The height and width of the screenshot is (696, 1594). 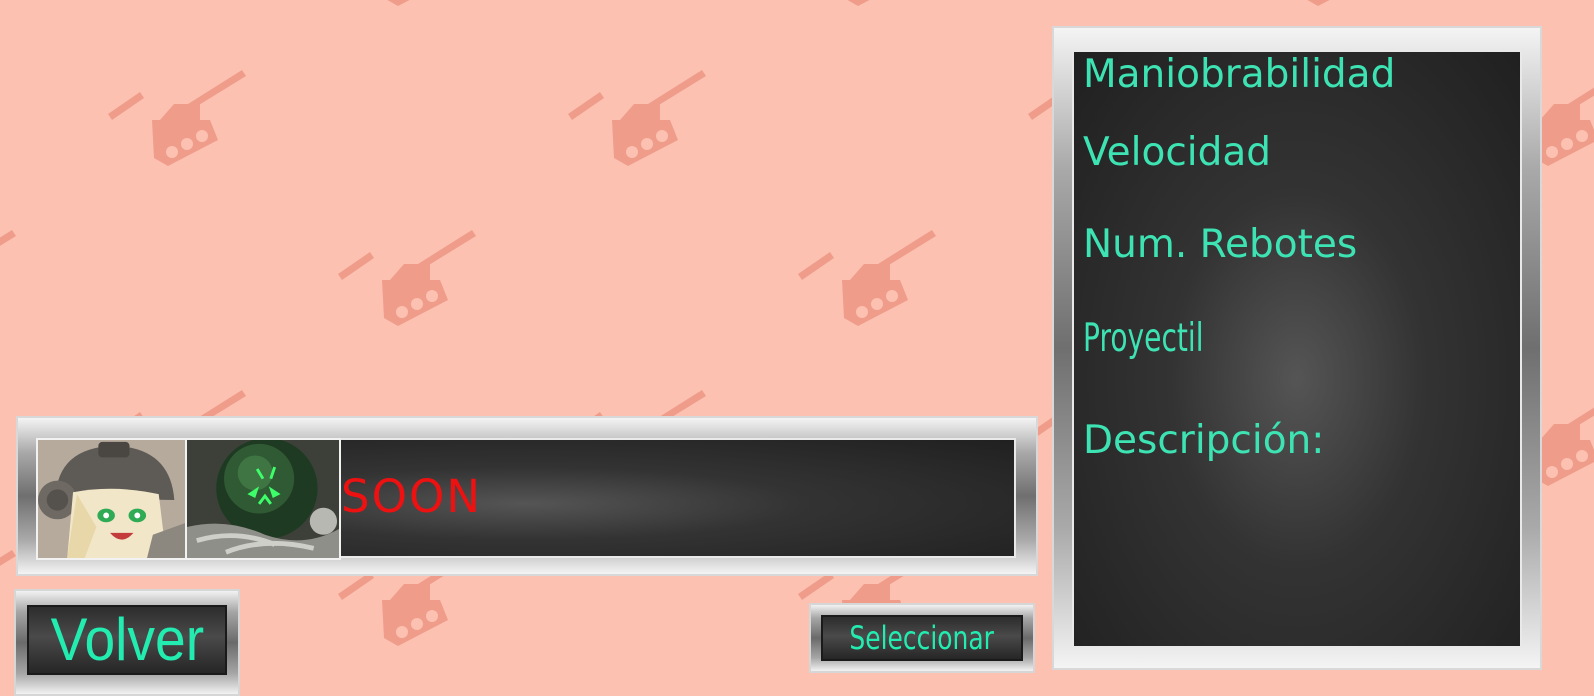 I want to click on seleccionar-button-label: Seleccionar, so click(x=922, y=638).